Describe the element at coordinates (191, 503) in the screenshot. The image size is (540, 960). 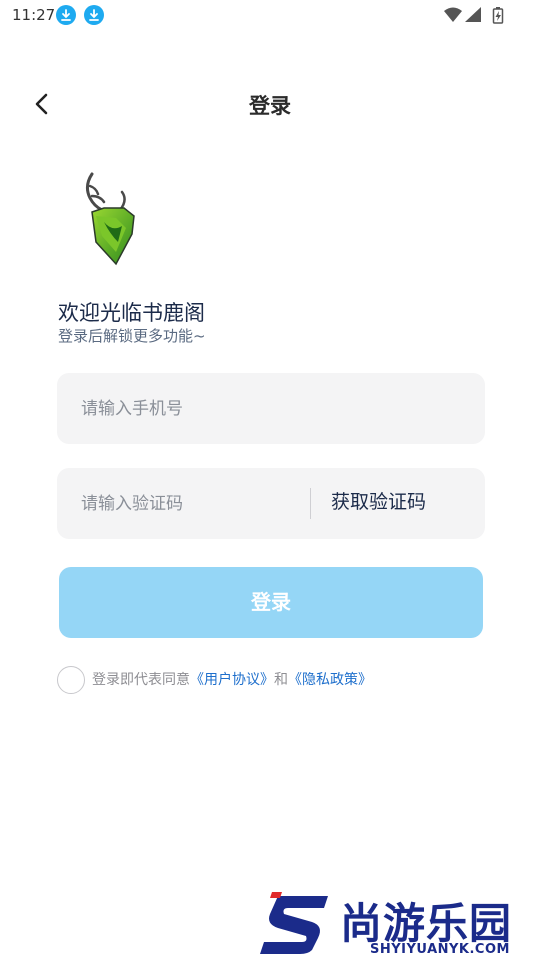
I see `verification-code-input` at that location.